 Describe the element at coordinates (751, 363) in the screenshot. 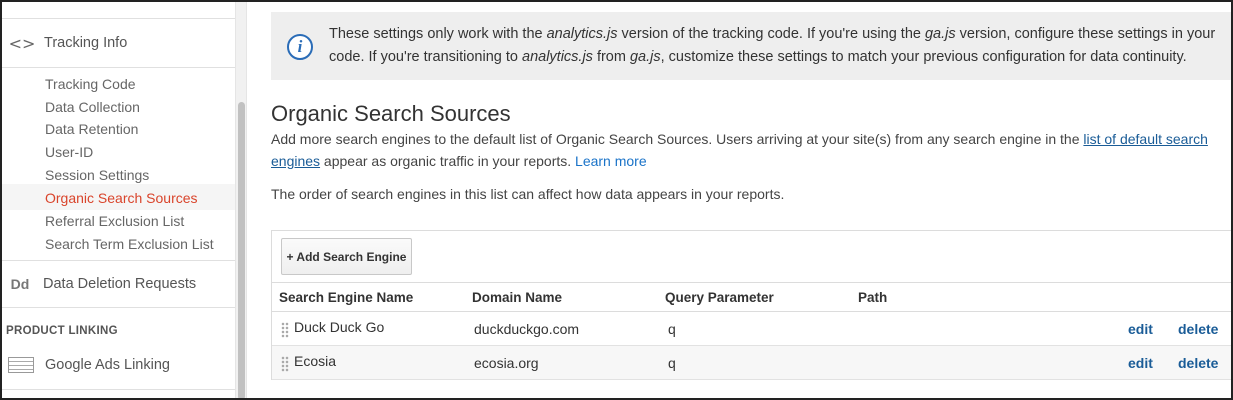

I see `table-row: Ecosia ecosia.org q edit delete` at that location.